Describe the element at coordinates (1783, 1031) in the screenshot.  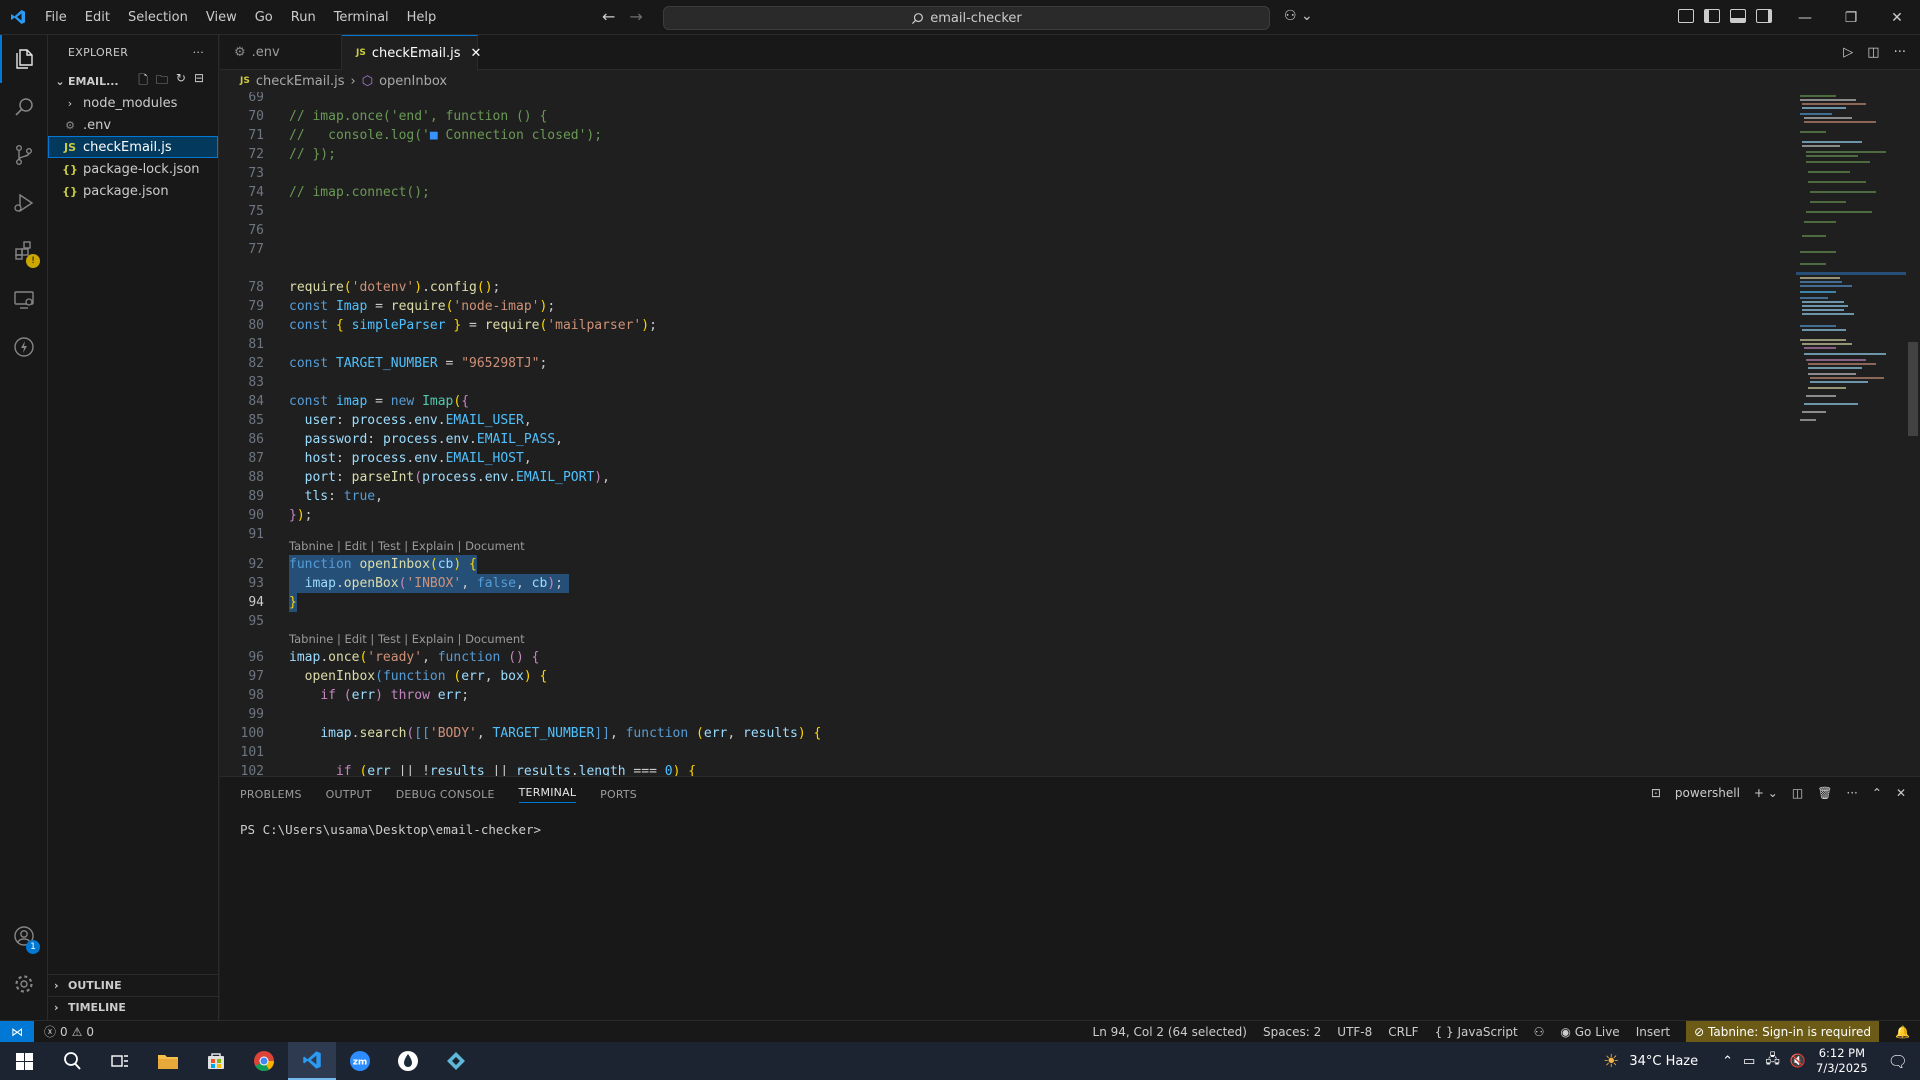
I see `tabnine-status: ⊘ Tabnine: Sign-in is required` at that location.